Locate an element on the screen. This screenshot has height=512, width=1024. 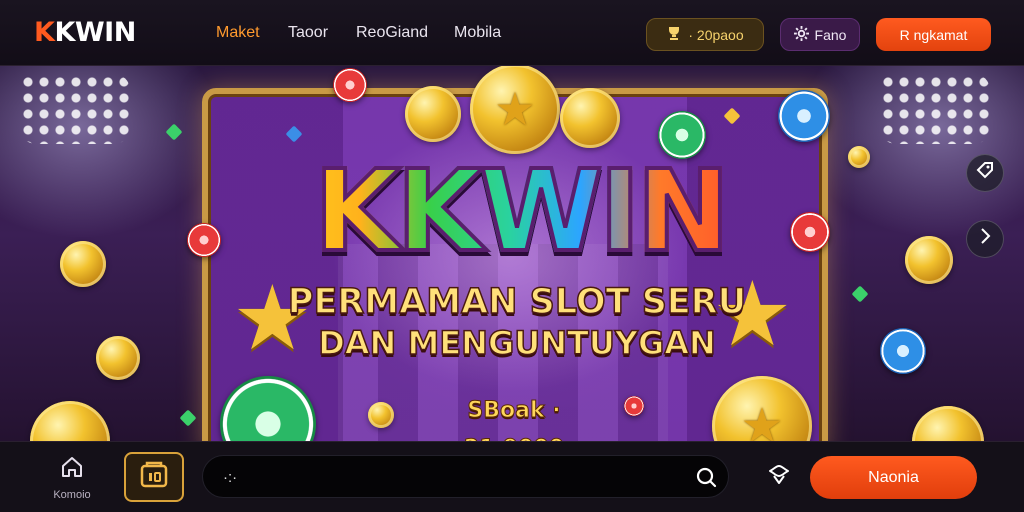
balance-button: · 20paoo is located at coordinates (705, 34).